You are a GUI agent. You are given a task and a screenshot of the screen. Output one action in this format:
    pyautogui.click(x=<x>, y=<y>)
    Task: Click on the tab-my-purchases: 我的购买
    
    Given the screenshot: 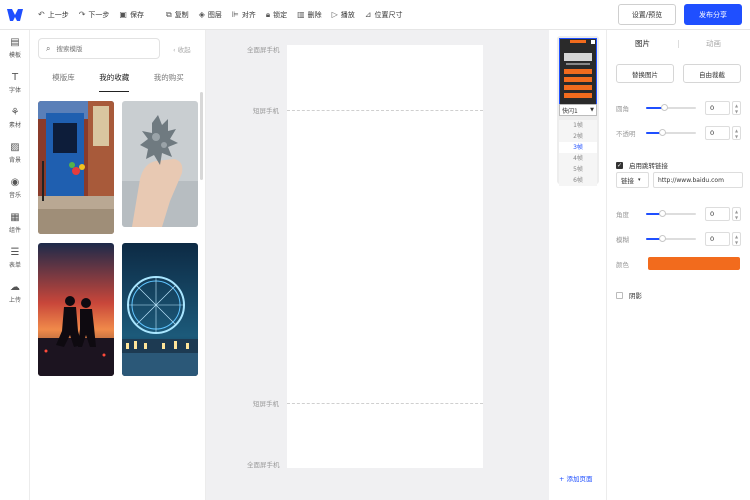 What is the action you would take?
    pyautogui.click(x=169, y=82)
    